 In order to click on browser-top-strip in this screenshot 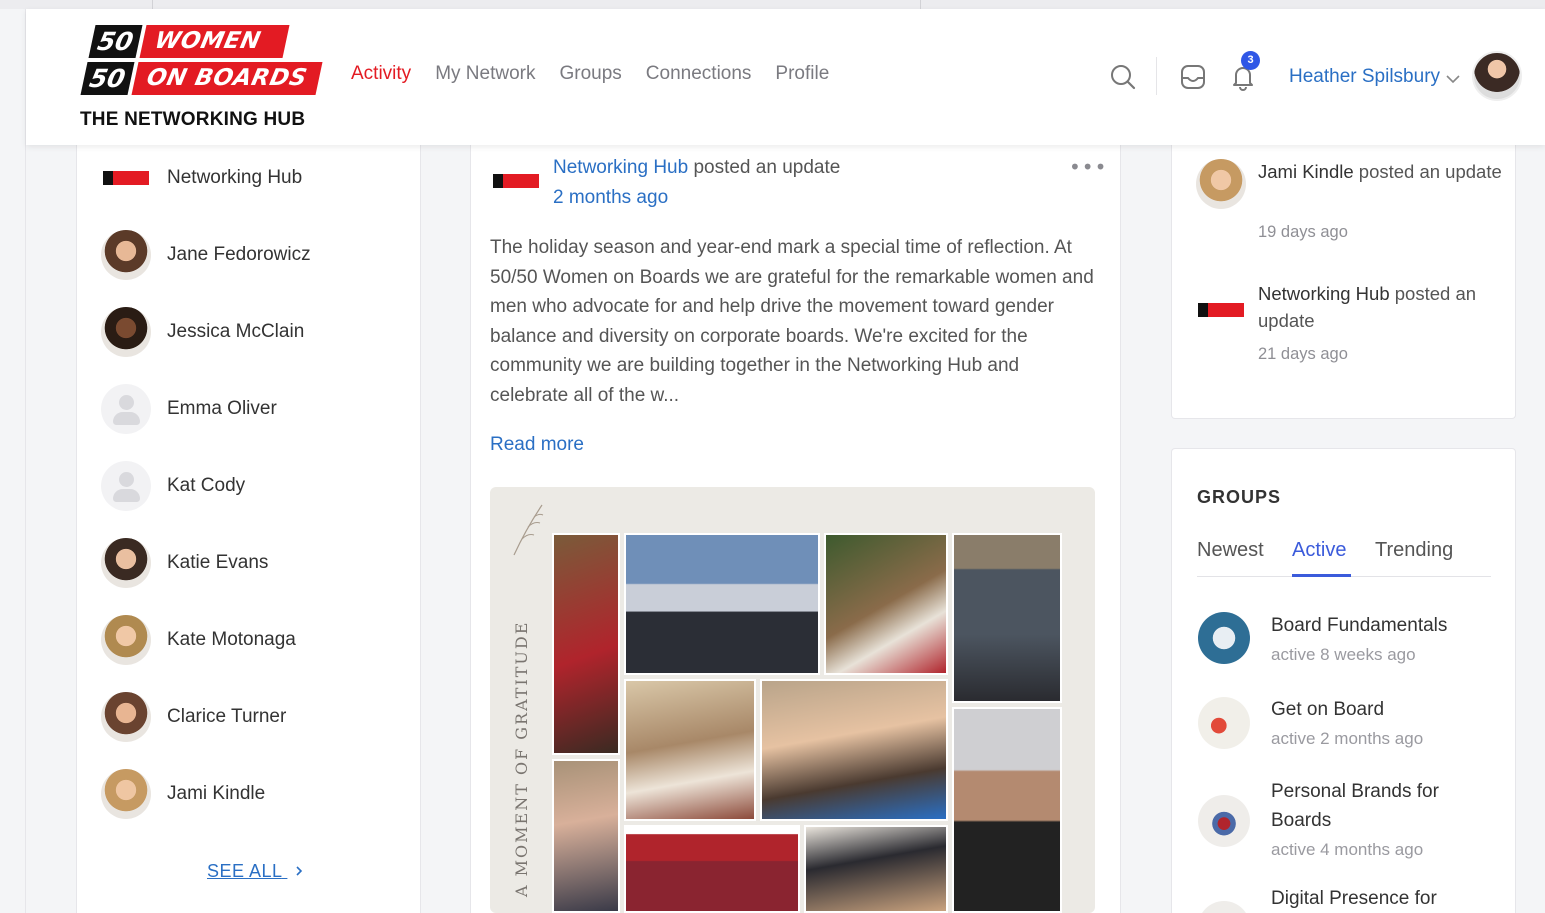, I will do `click(772, 4)`.